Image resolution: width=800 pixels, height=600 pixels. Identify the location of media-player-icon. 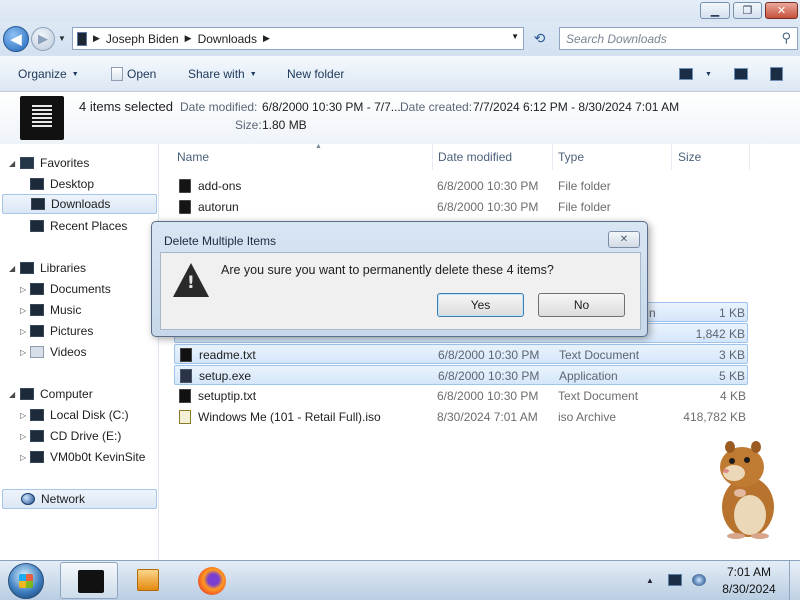
(148, 580).